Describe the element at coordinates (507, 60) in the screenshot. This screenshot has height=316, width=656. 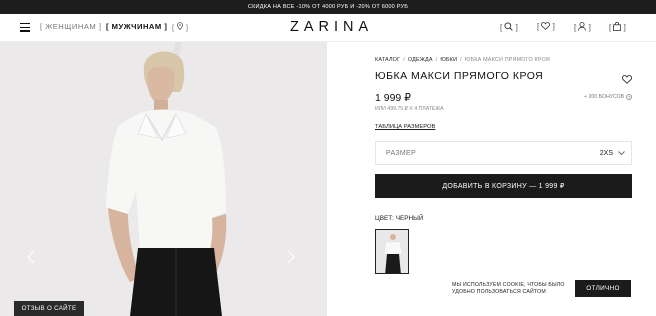
I see `breadcrumb-current: ЮБКА МАКСИ ПРЯМОГО КРОЯ` at that location.